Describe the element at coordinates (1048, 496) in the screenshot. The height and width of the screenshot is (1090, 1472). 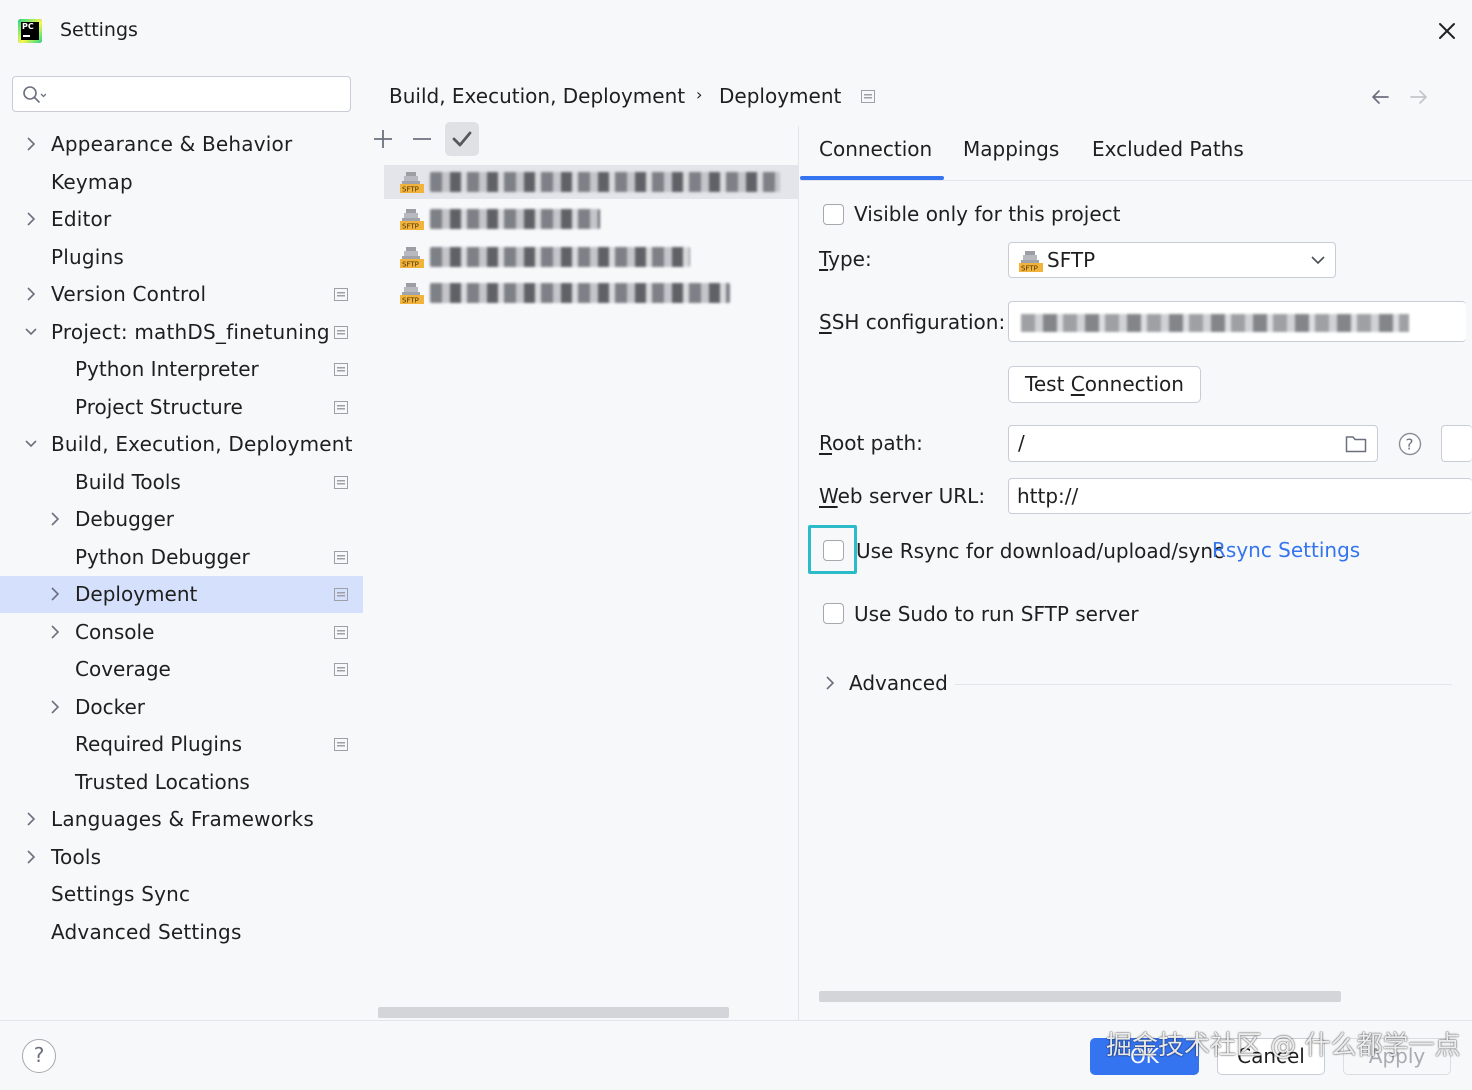
I see `web-server-url-value: http://` at that location.